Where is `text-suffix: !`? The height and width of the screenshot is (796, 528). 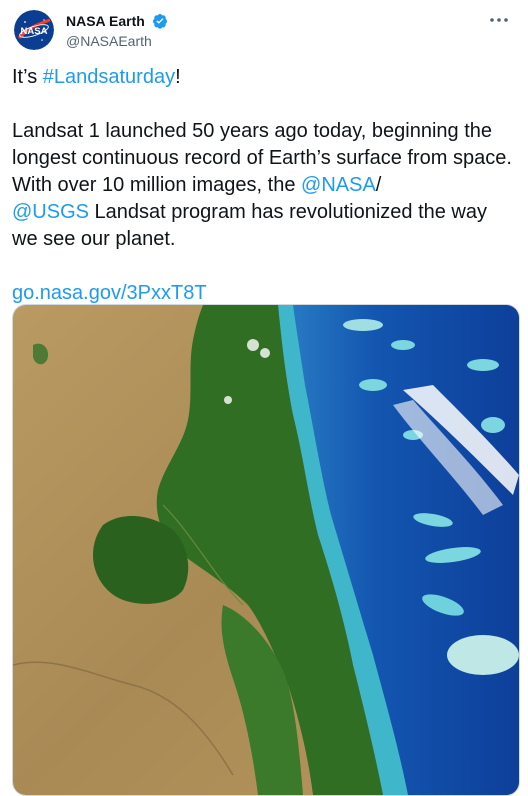 text-suffix: ! is located at coordinates (178, 77).